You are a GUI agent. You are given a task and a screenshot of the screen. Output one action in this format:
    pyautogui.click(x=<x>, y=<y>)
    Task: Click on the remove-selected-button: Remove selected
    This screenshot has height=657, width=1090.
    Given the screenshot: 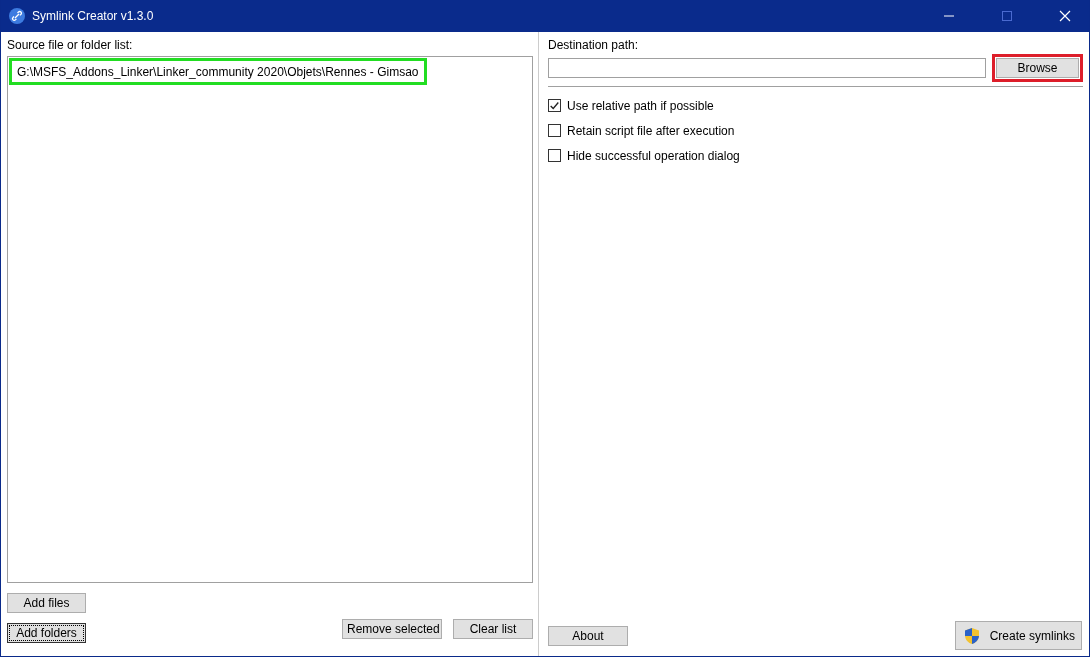 What is the action you would take?
    pyautogui.click(x=392, y=629)
    